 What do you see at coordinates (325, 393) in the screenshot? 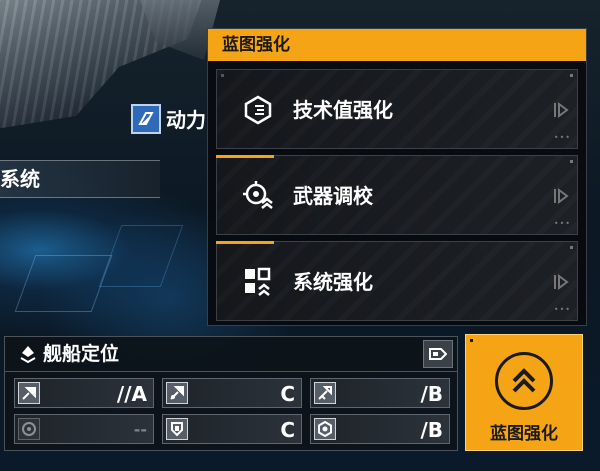
I see `sniper-icon` at bounding box center [325, 393].